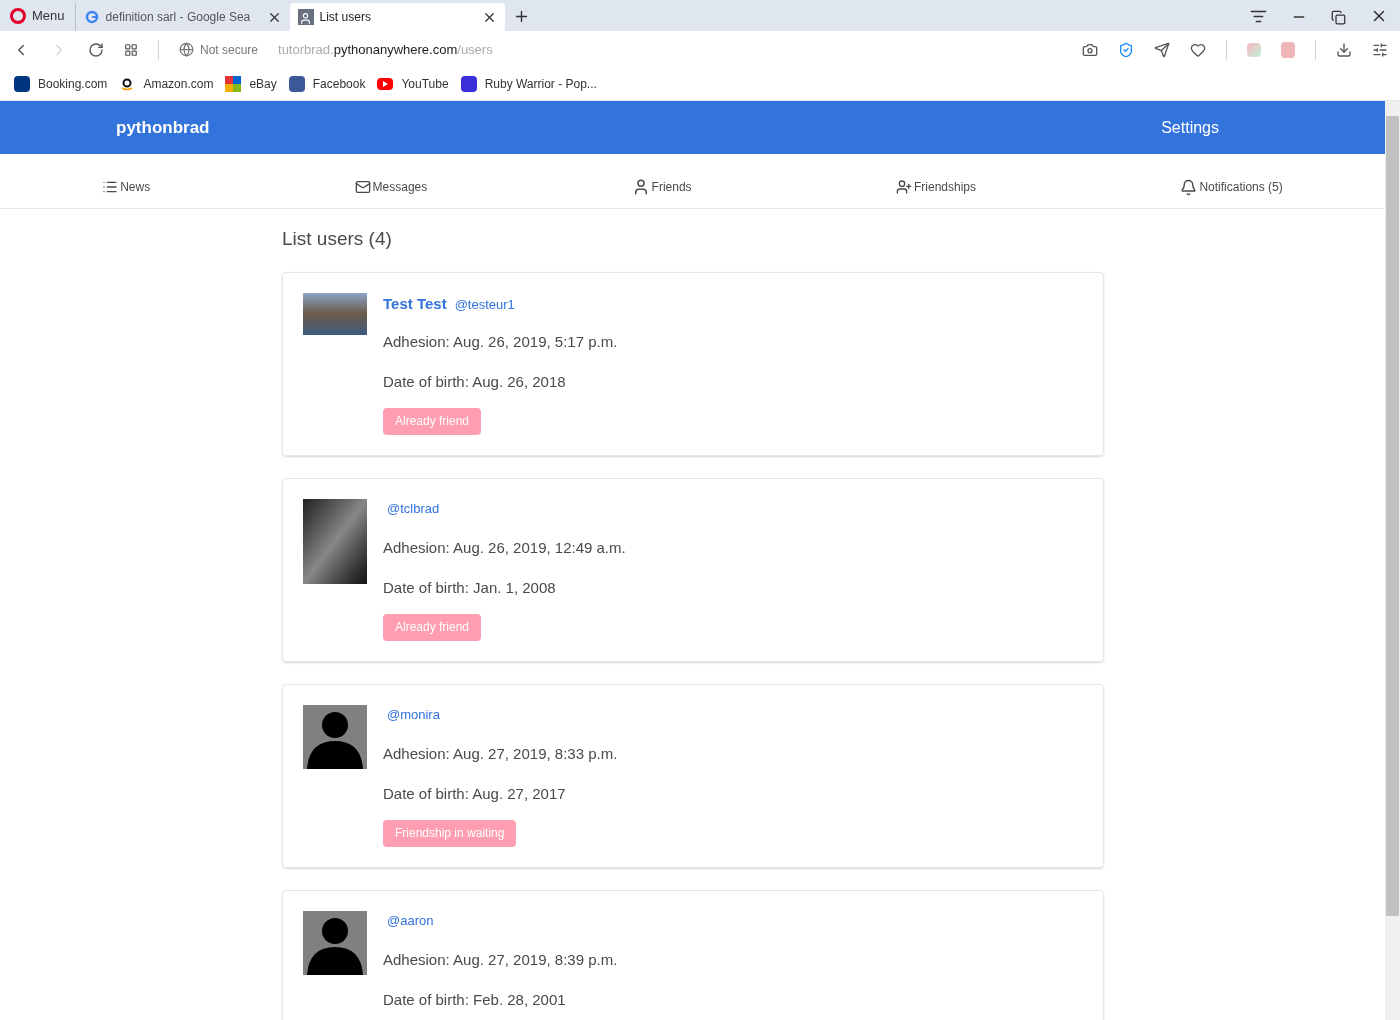 Image resolution: width=1400 pixels, height=1020 pixels. What do you see at coordinates (397, 17) in the screenshot?
I see `browser-tab: List users` at bounding box center [397, 17].